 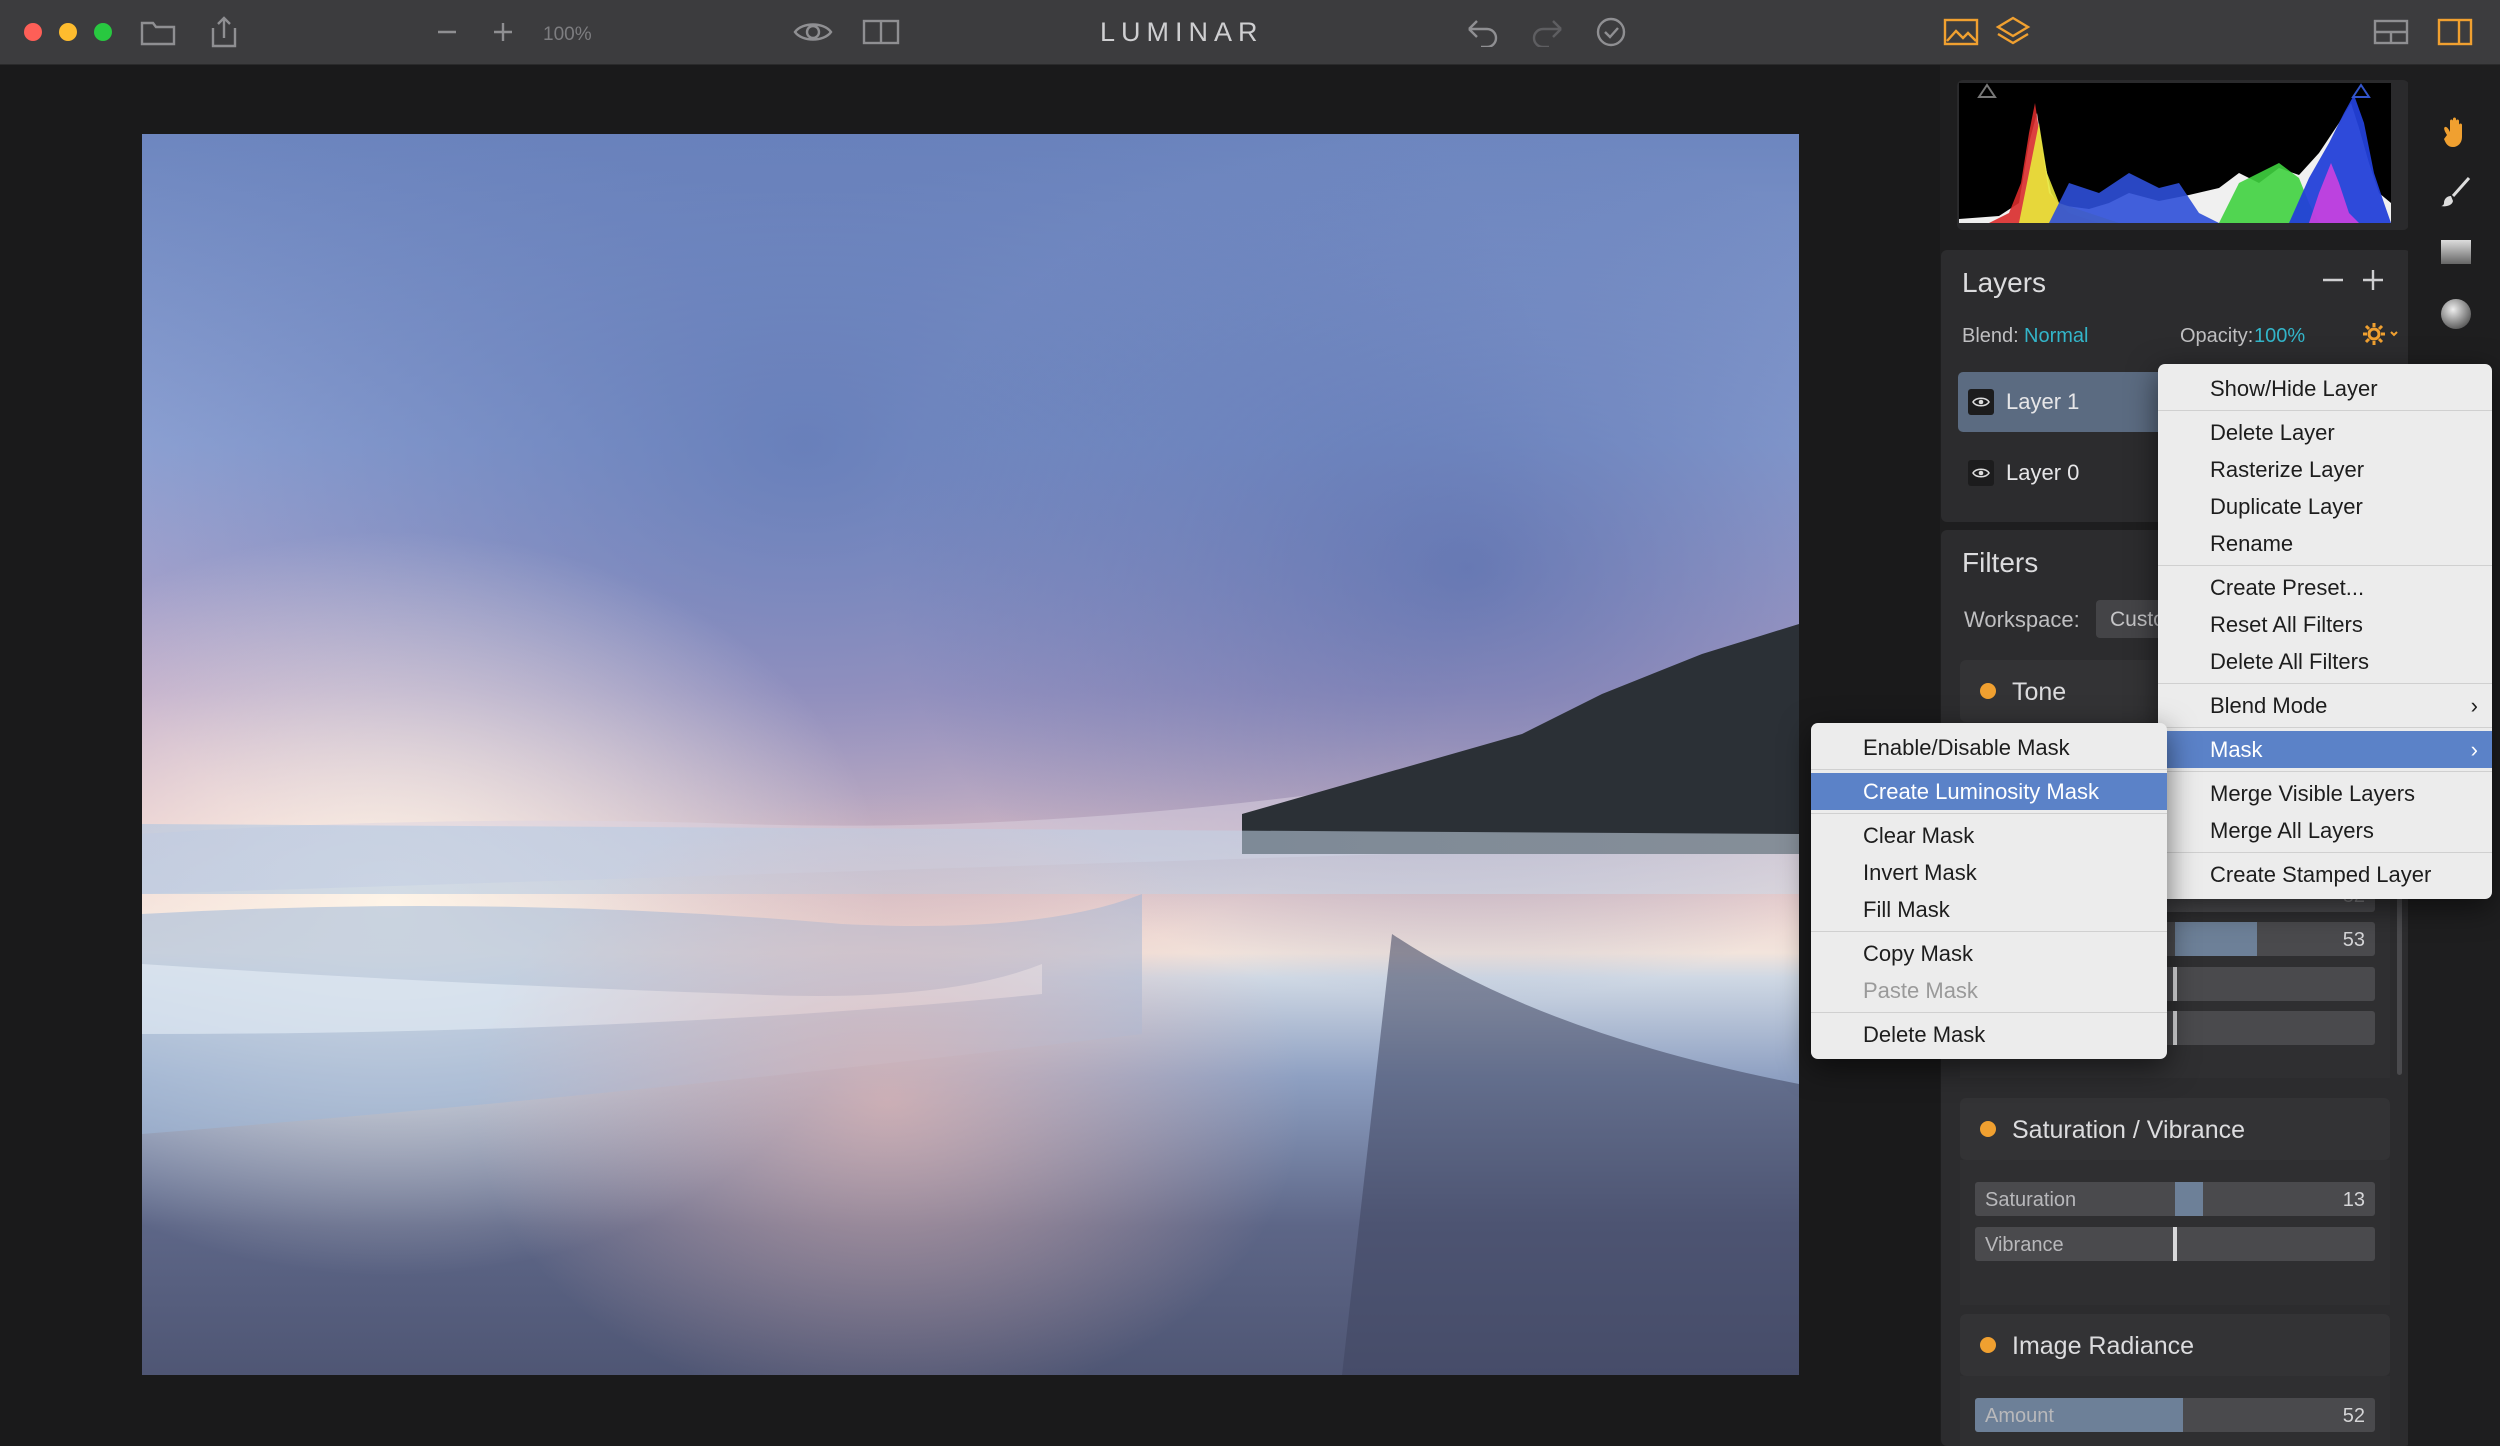 I want to click on redo-icon, so click(x=1548, y=32).